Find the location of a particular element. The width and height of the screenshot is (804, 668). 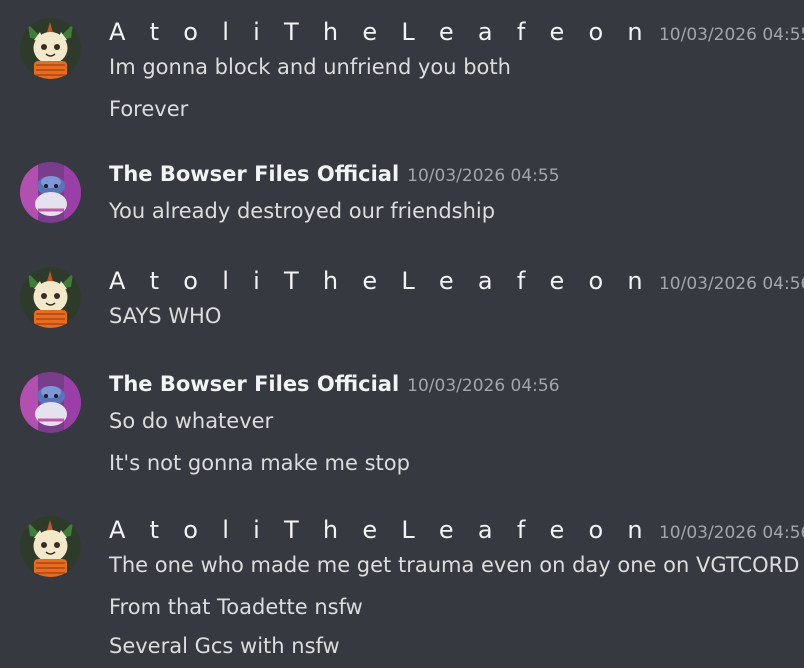

message-text: Several Gcs with nsfw is located at coordinates (224, 646).